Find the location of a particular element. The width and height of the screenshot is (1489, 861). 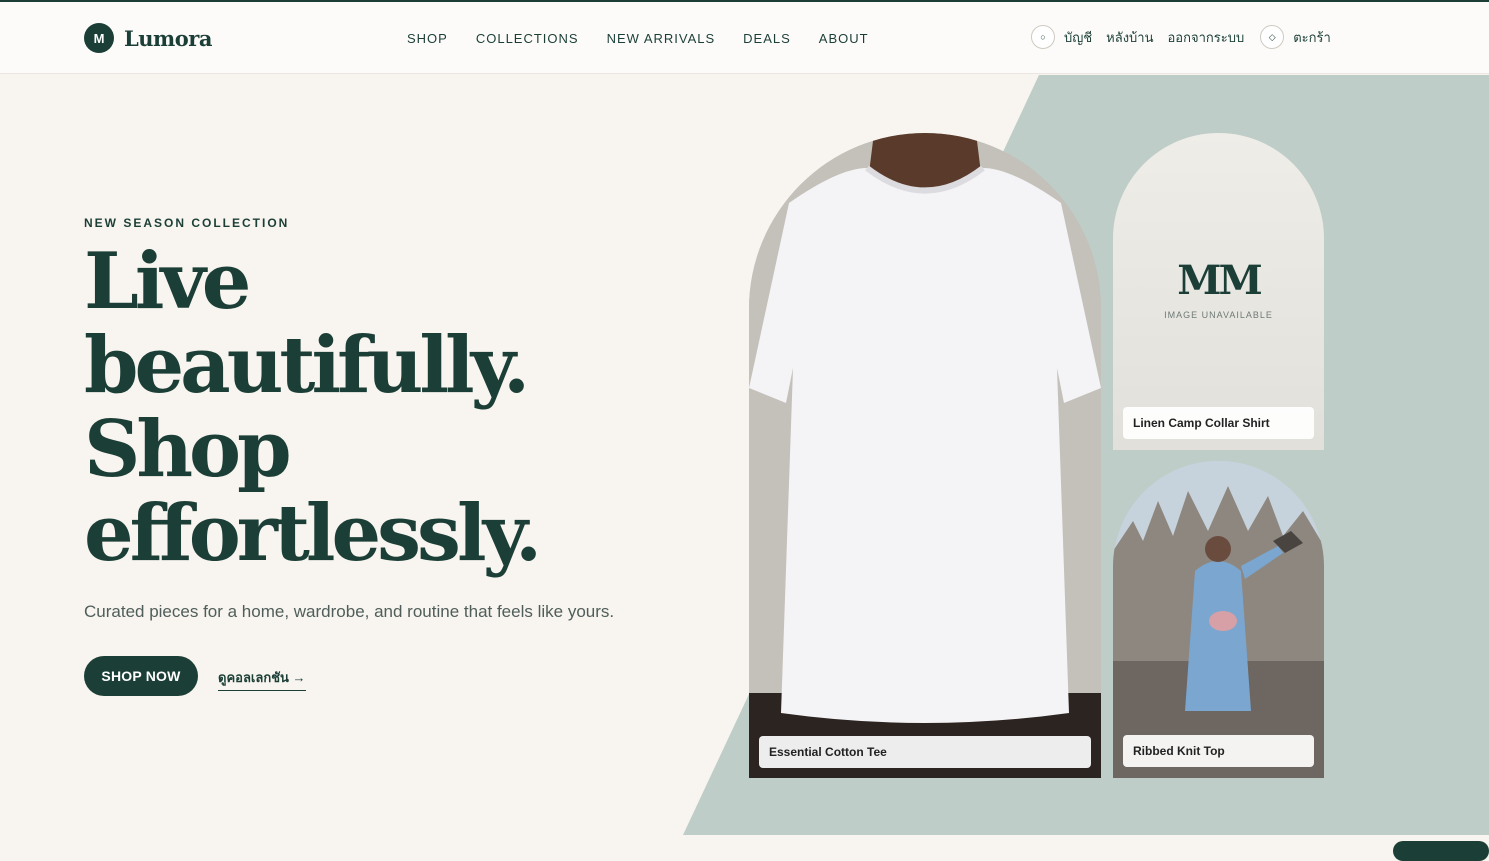

hero-eyebrow: NEW SEASON COLLECTION is located at coordinates (187, 223).